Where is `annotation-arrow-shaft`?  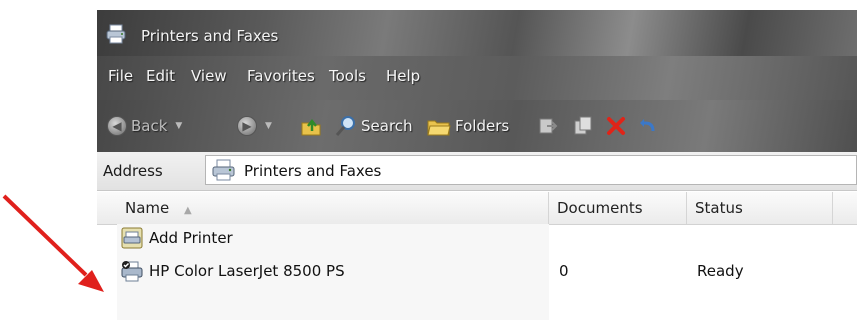 annotation-arrow-shaft is located at coordinates (45, 235).